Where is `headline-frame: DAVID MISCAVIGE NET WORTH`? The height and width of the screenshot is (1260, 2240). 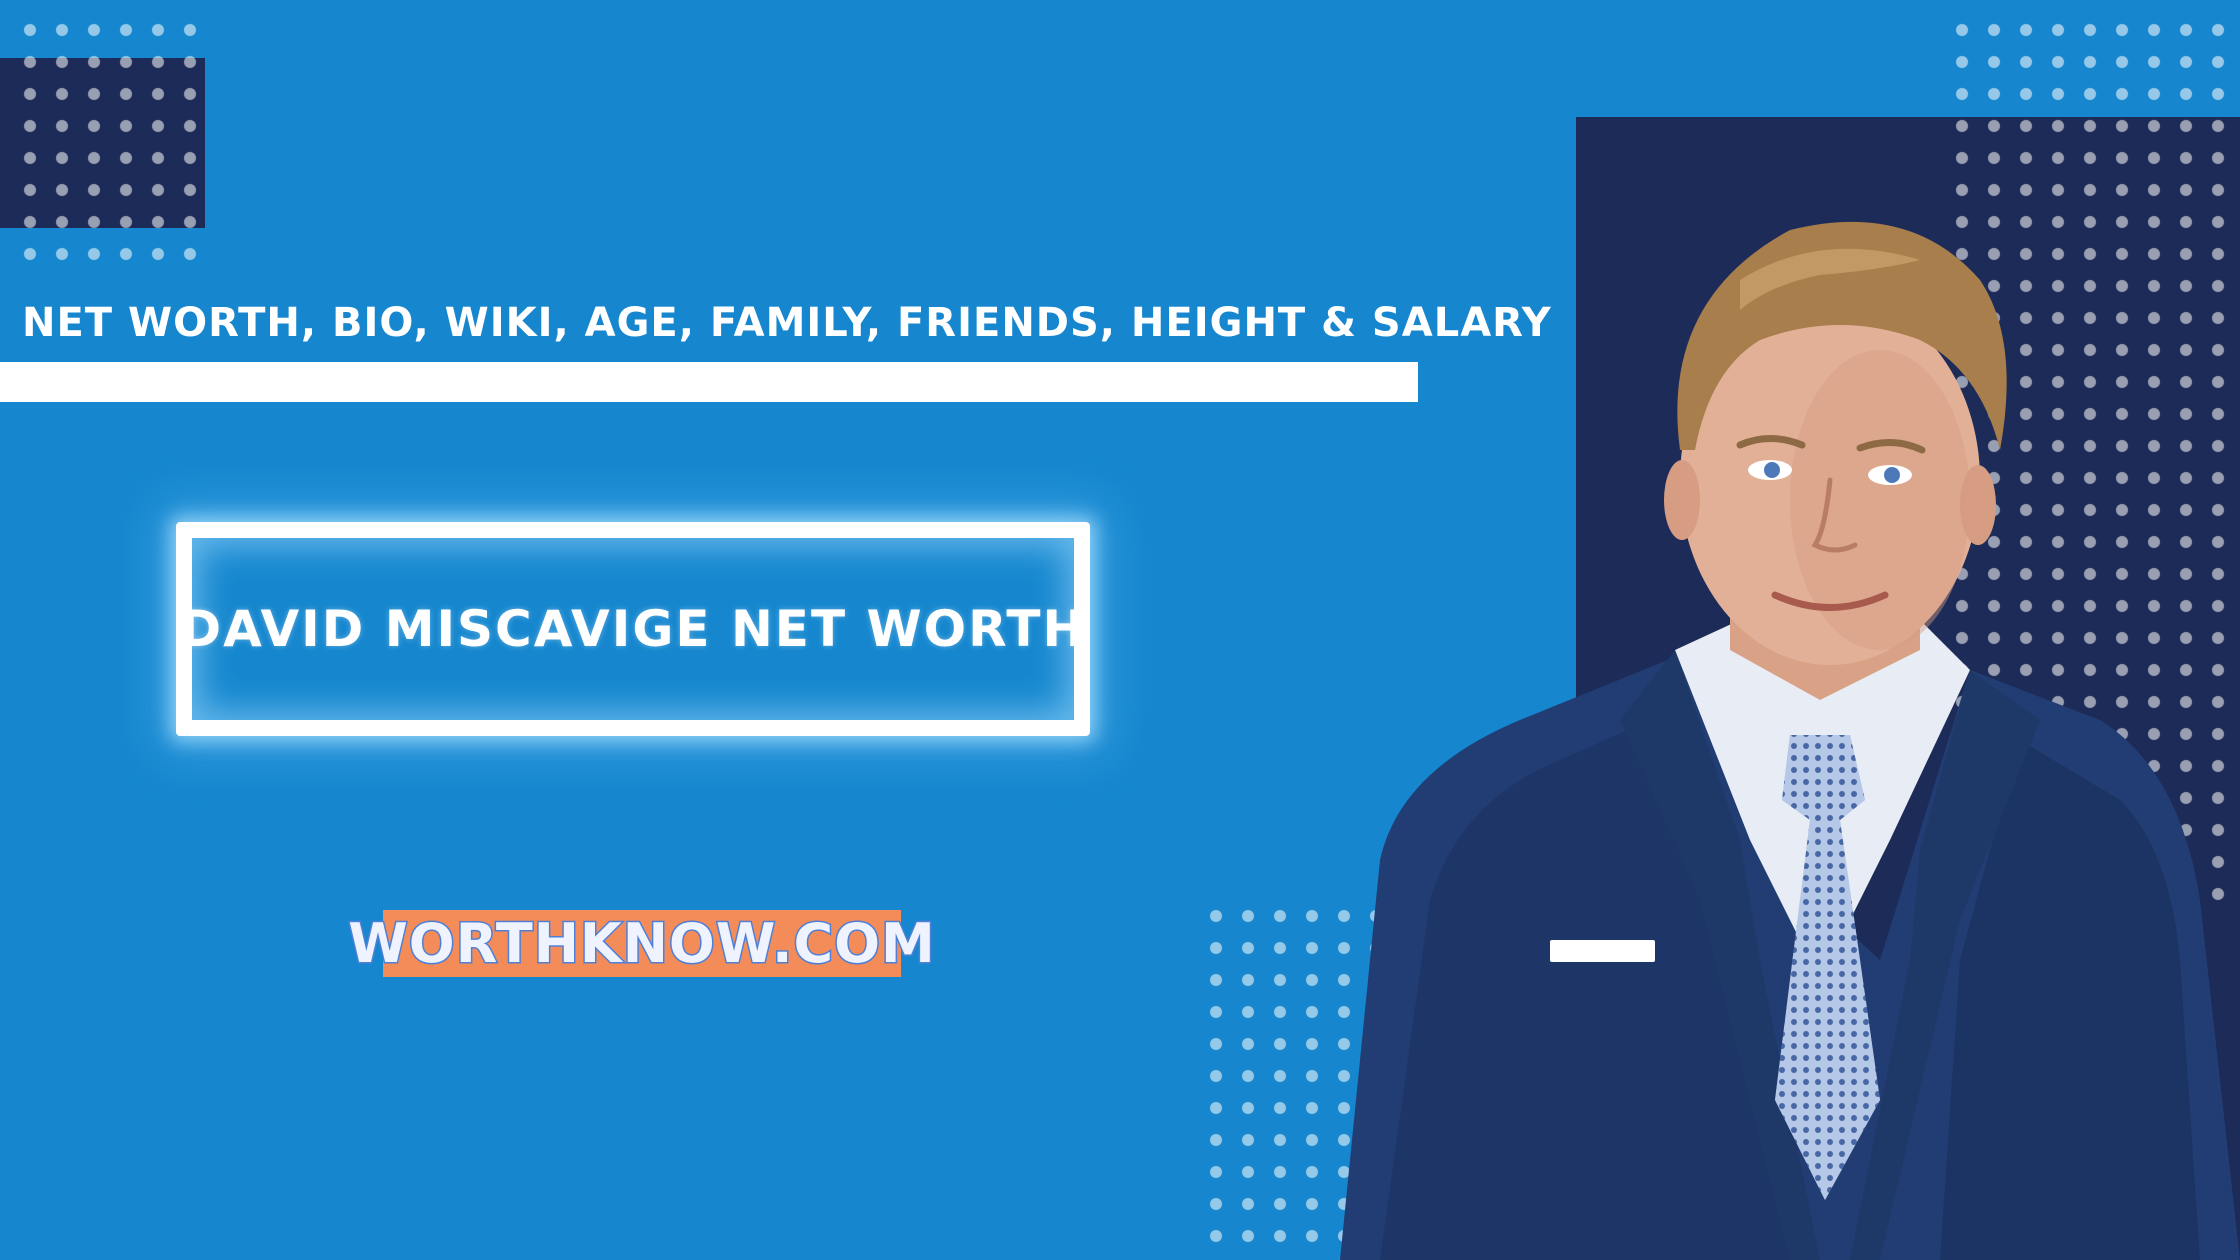 headline-frame: DAVID MISCAVIGE NET WORTH is located at coordinates (633, 629).